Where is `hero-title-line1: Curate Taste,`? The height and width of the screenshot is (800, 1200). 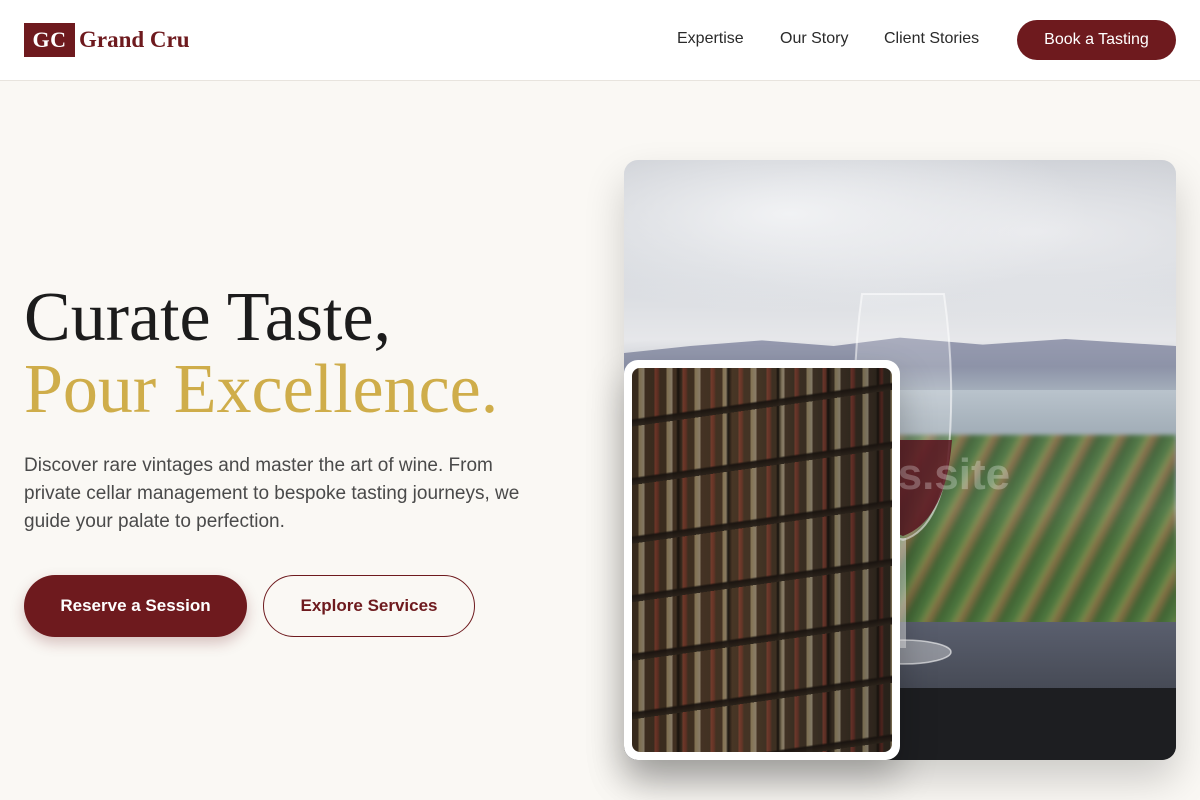 hero-title-line1: Curate Taste, is located at coordinates (208, 317).